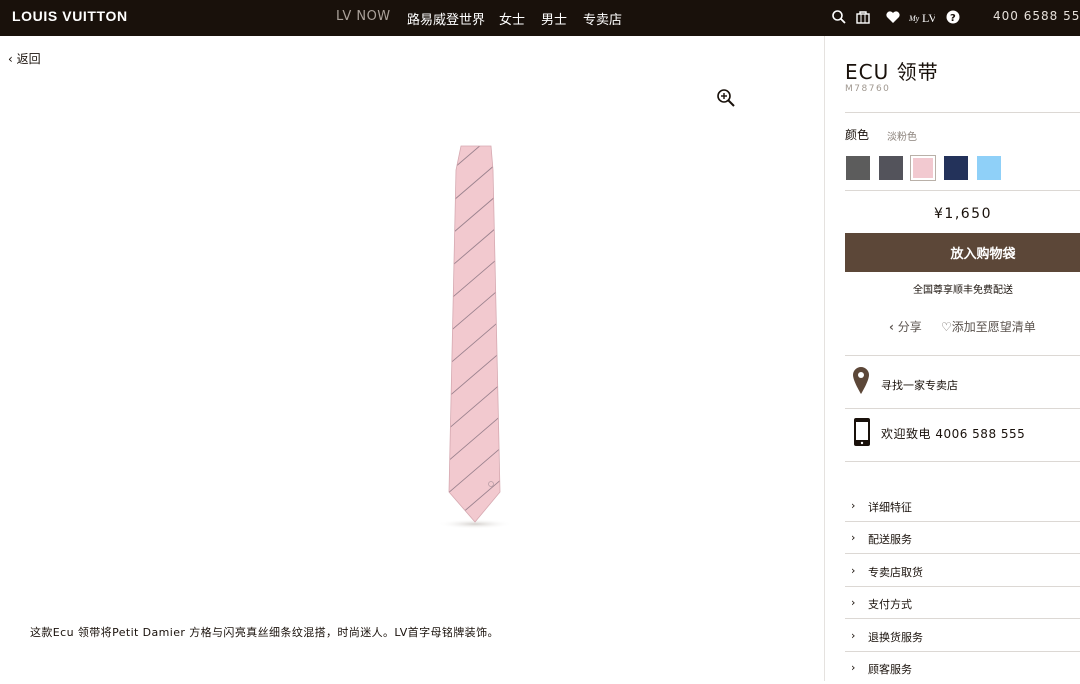  I want to click on mobile-phone-icon, so click(862, 432).